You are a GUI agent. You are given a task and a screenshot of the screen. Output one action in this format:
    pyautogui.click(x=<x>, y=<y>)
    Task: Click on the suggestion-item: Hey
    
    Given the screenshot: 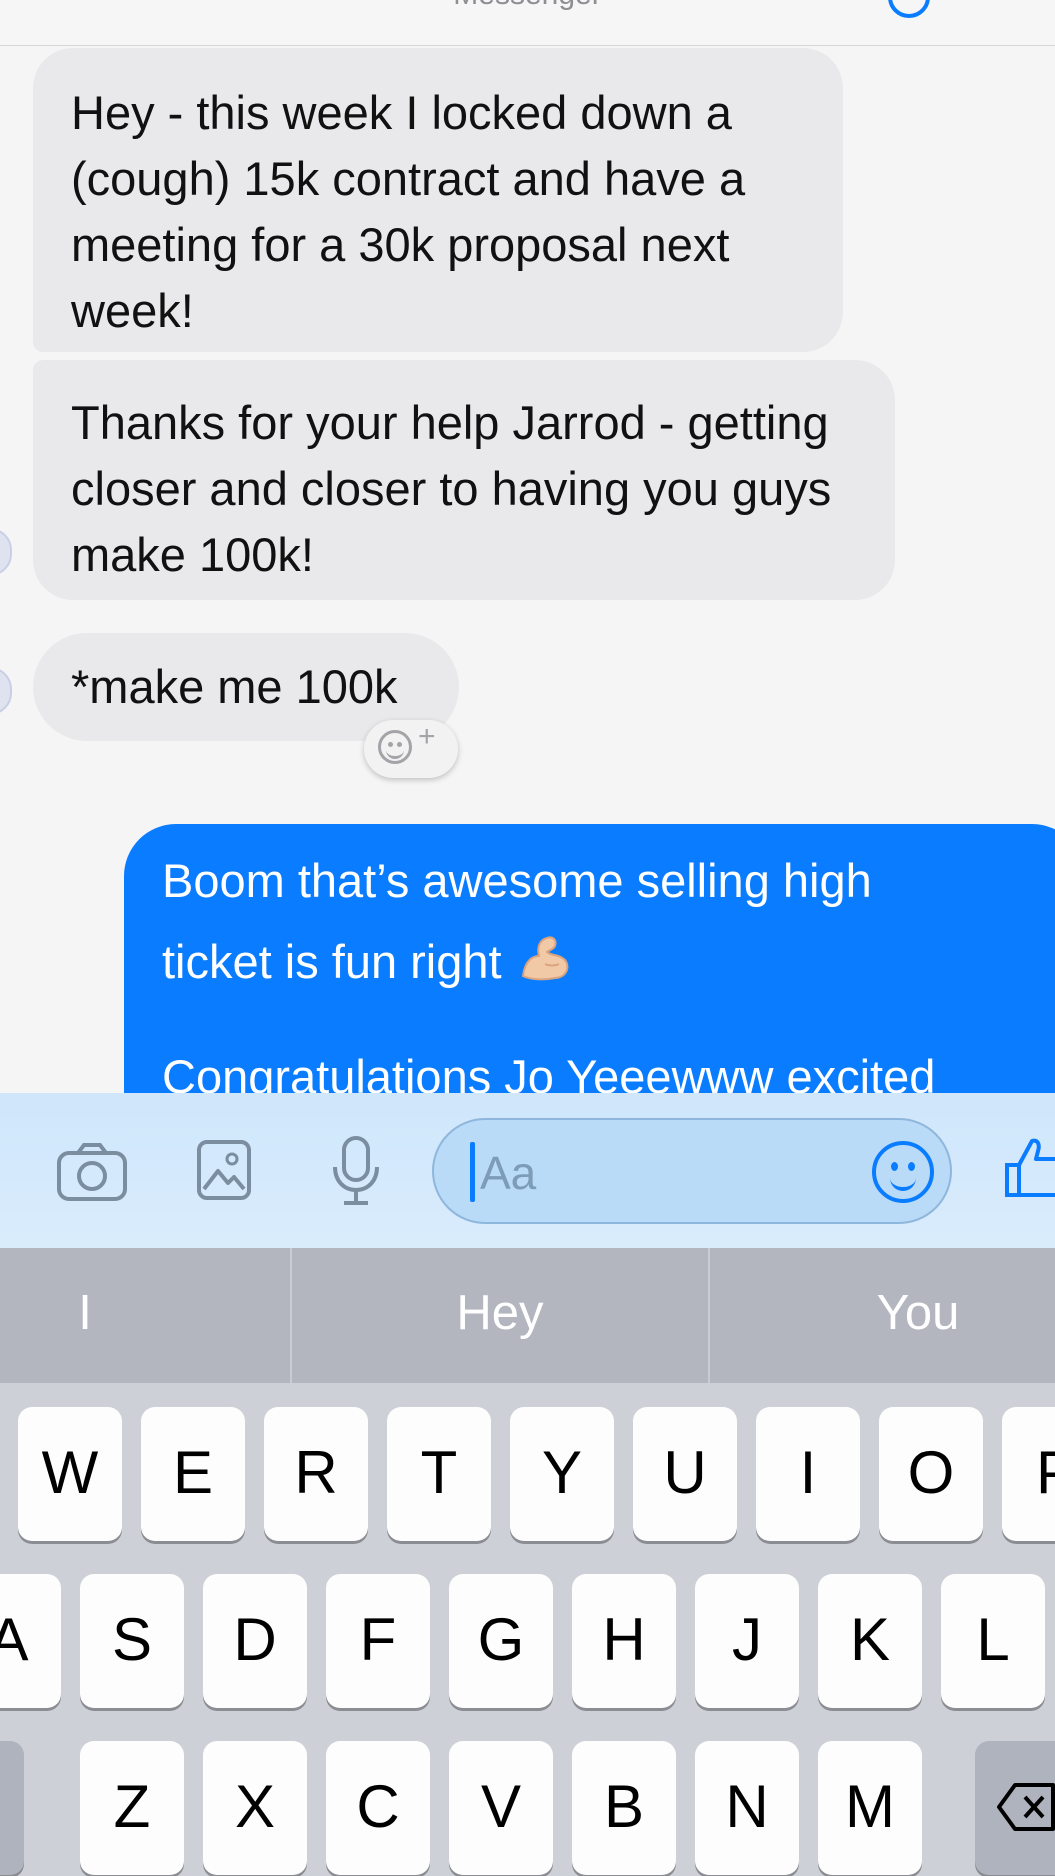 What is the action you would take?
    pyautogui.click(x=500, y=1315)
    